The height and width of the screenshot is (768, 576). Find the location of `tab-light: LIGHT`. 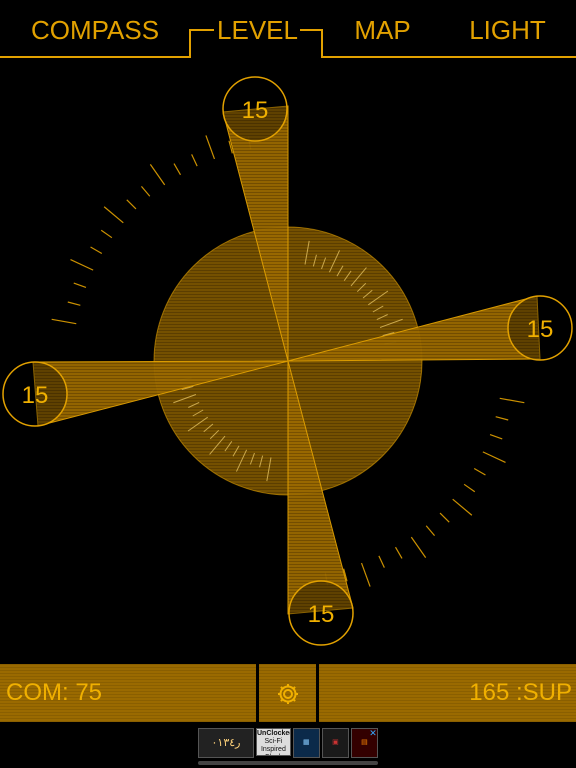

tab-light: LIGHT is located at coordinates (507, 30).